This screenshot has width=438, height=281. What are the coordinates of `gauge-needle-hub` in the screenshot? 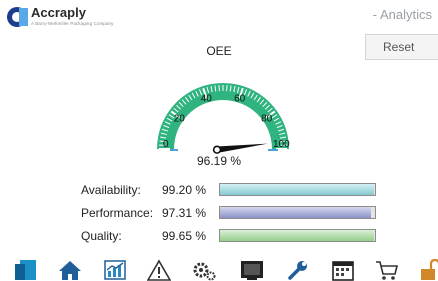 It's located at (217, 149).